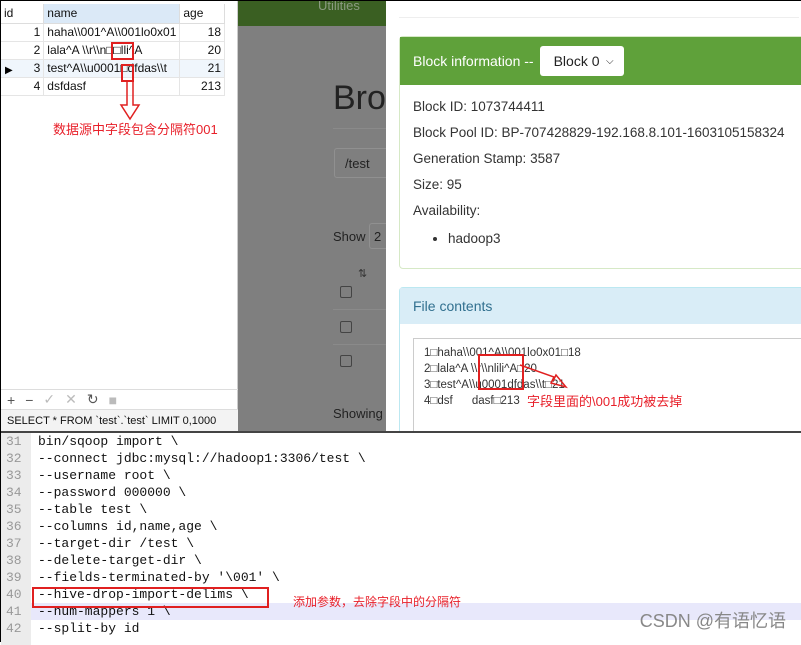 The width and height of the screenshot is (801, 645). I want to click on block-size: Size: 95, so click(437, 184).